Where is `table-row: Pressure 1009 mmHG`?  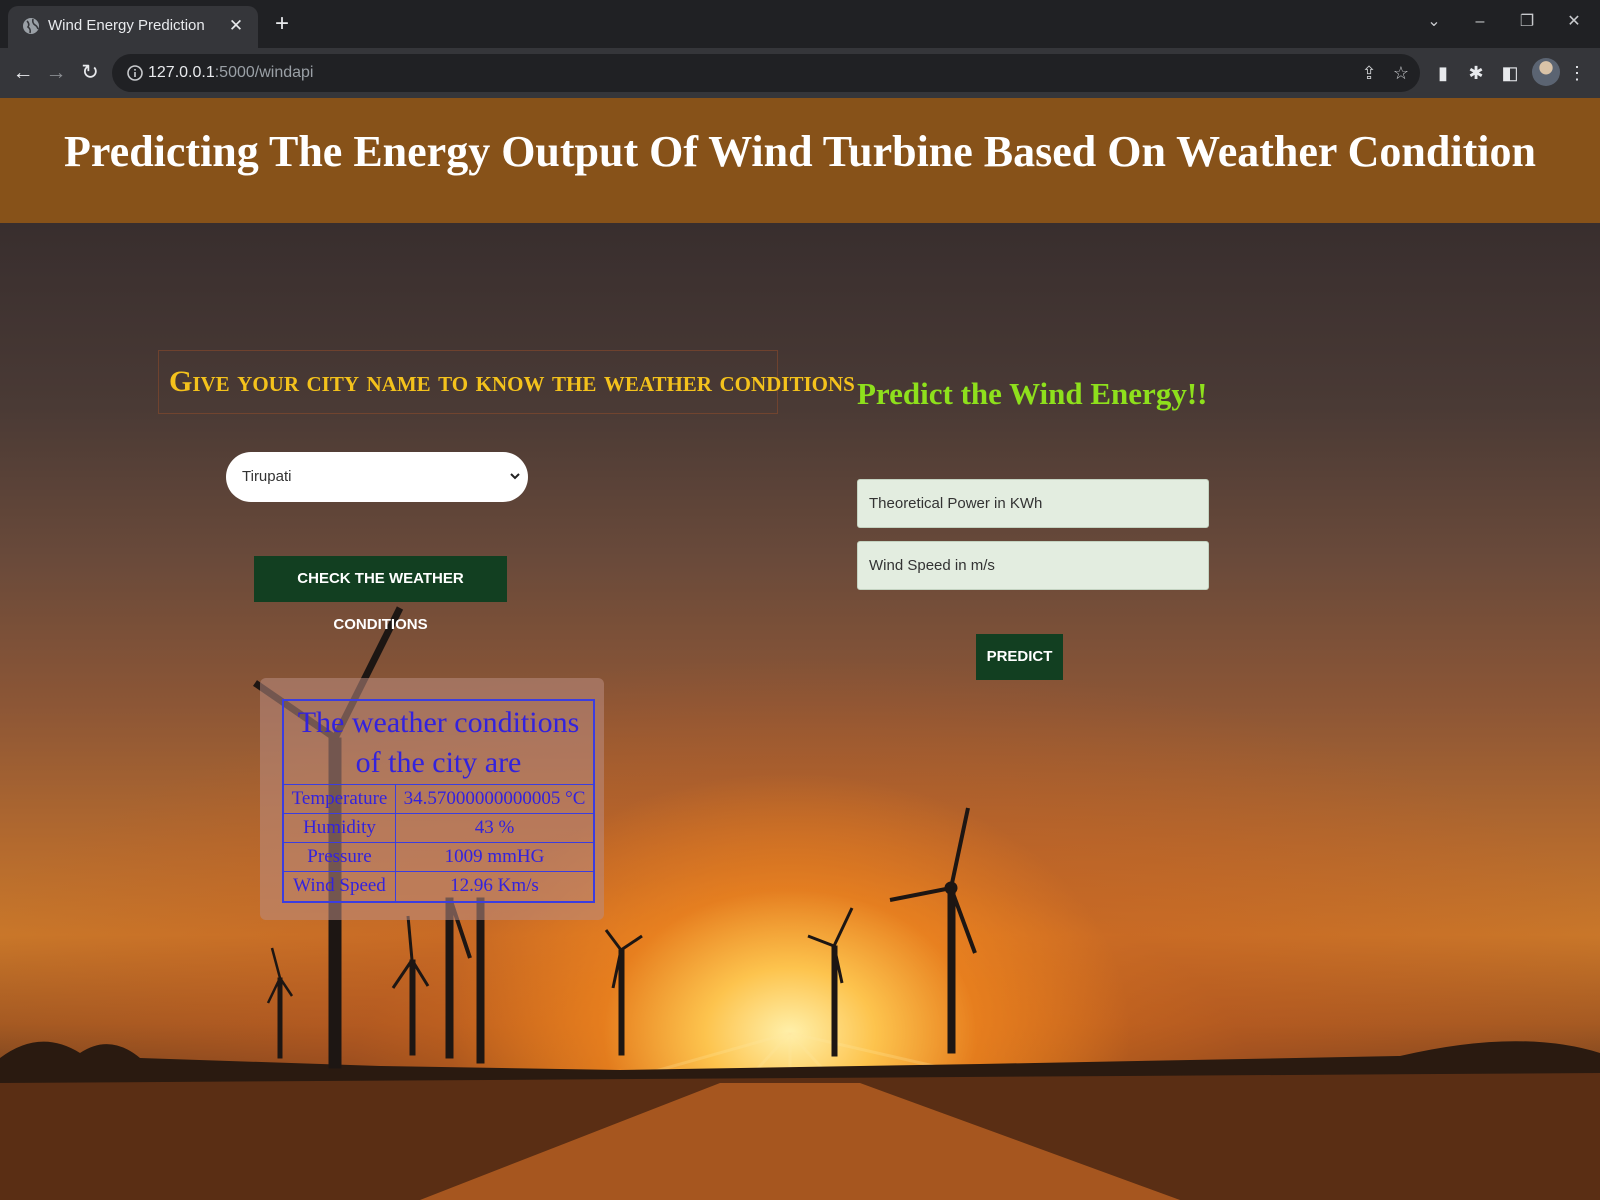 table-row: Pressure 1009 mmHG is located at coordinates (438, 857).